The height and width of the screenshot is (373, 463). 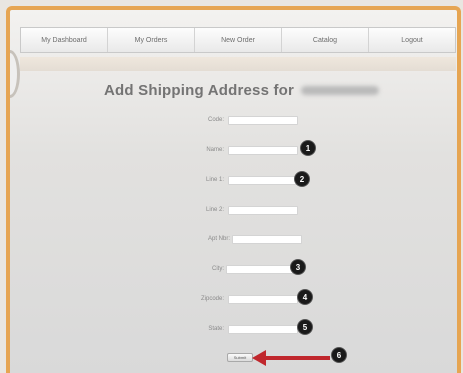 What do you see at coordinates (339, 355) in the screenshot?
I see `callout-6-icon: 6` at bounding box center [339, 355].